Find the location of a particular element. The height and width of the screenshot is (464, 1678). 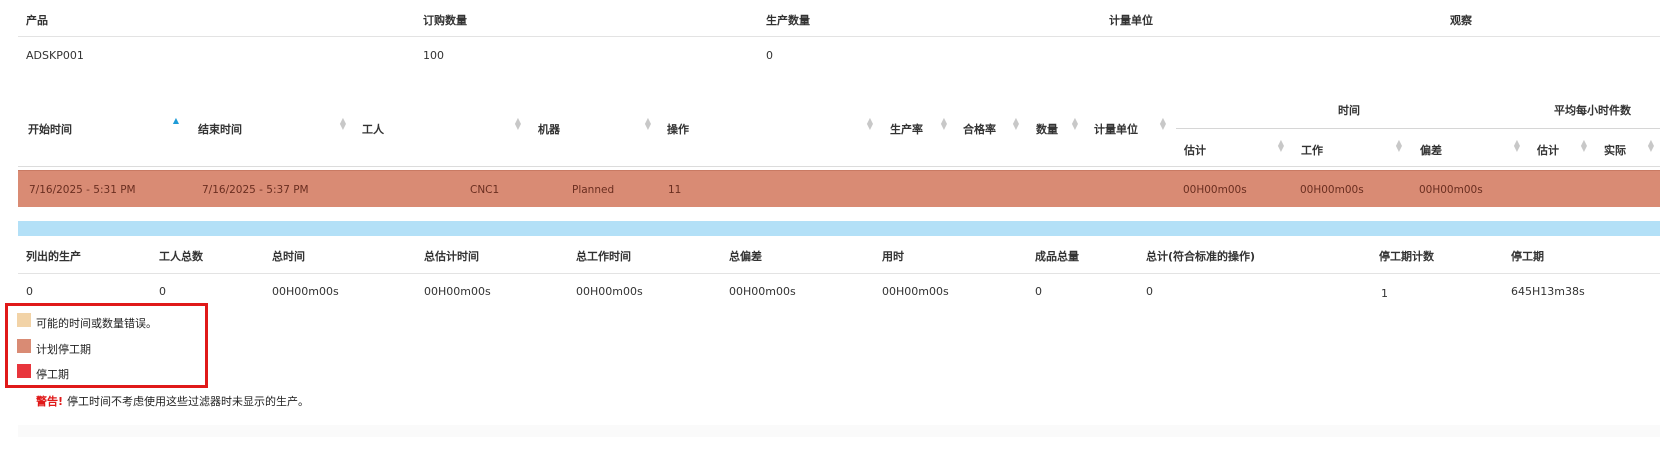

column-header-avg-est: 估计 is located at coordinates (1548, 150).